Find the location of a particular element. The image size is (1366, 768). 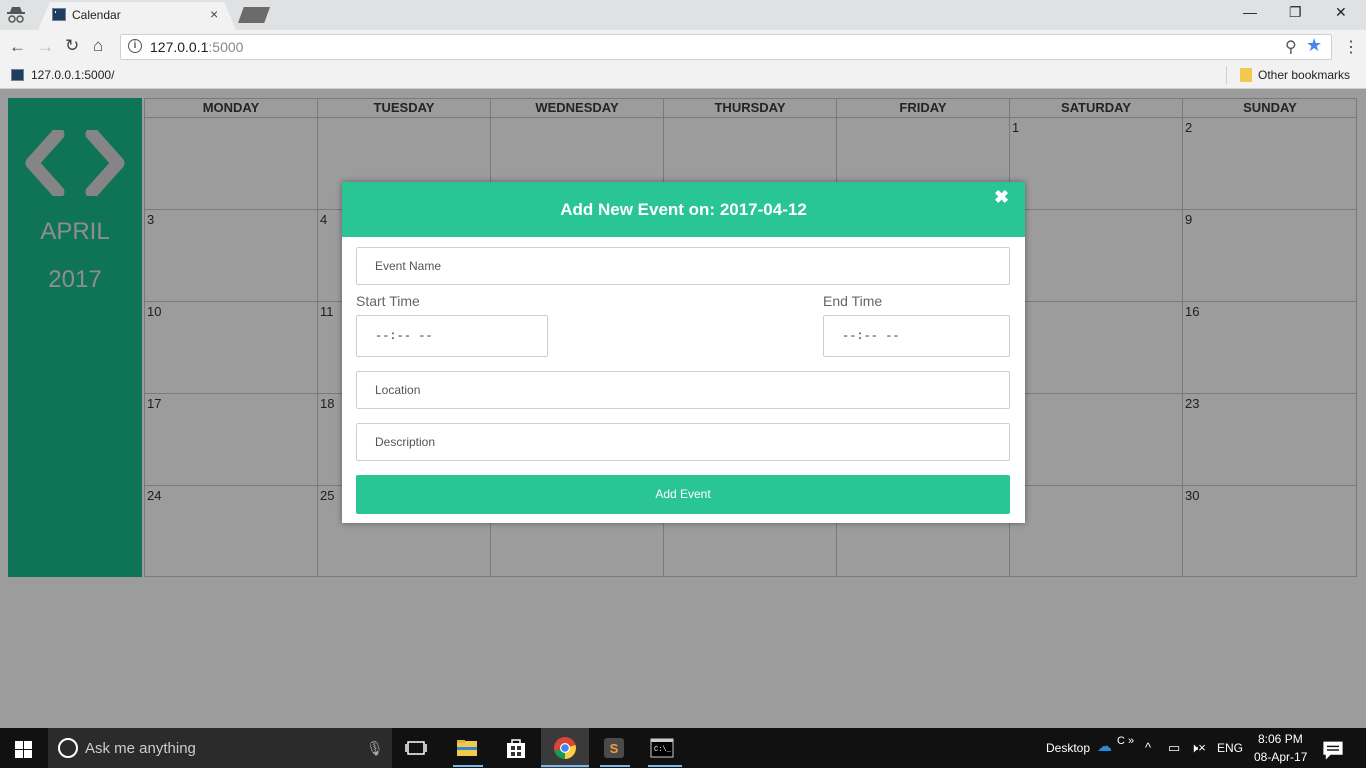

bookmark-item: 127.0.0.1:5000/ is located at coordinates (72, 75).